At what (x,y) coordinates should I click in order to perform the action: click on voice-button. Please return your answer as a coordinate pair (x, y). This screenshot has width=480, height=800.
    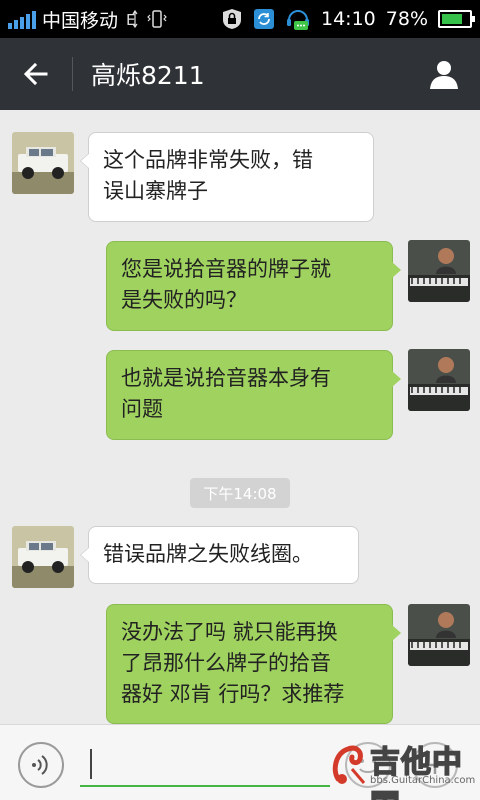
    Looking at the image, I should click on (41, 765).